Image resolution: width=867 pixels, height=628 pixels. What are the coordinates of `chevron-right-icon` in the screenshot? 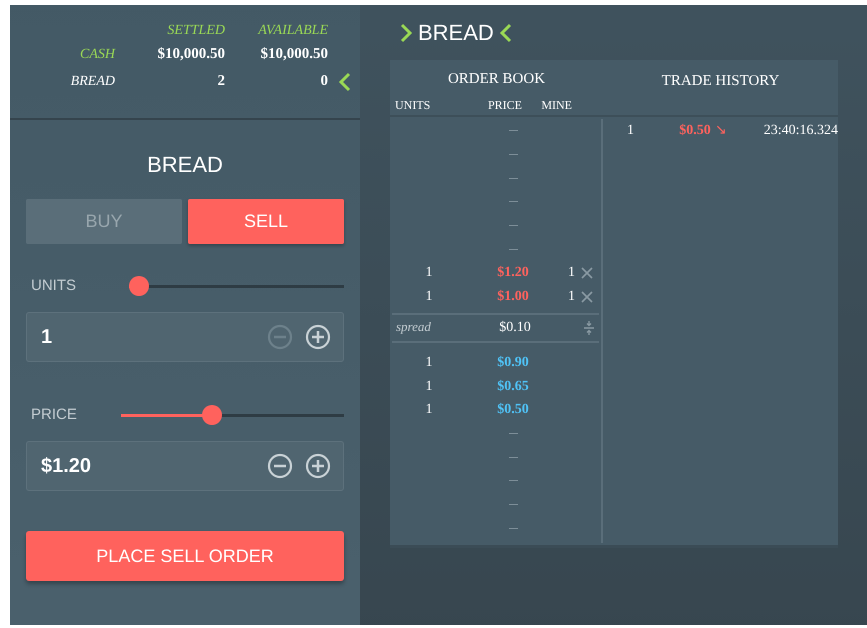 It's located at (406, 32).